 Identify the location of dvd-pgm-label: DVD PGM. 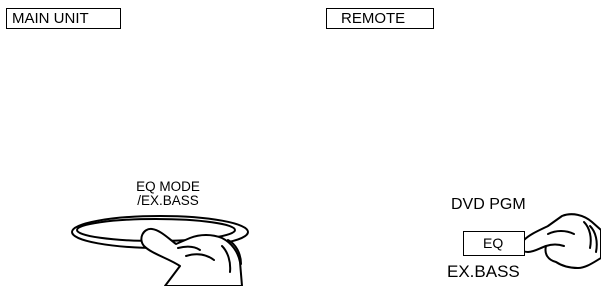
(488, 204).